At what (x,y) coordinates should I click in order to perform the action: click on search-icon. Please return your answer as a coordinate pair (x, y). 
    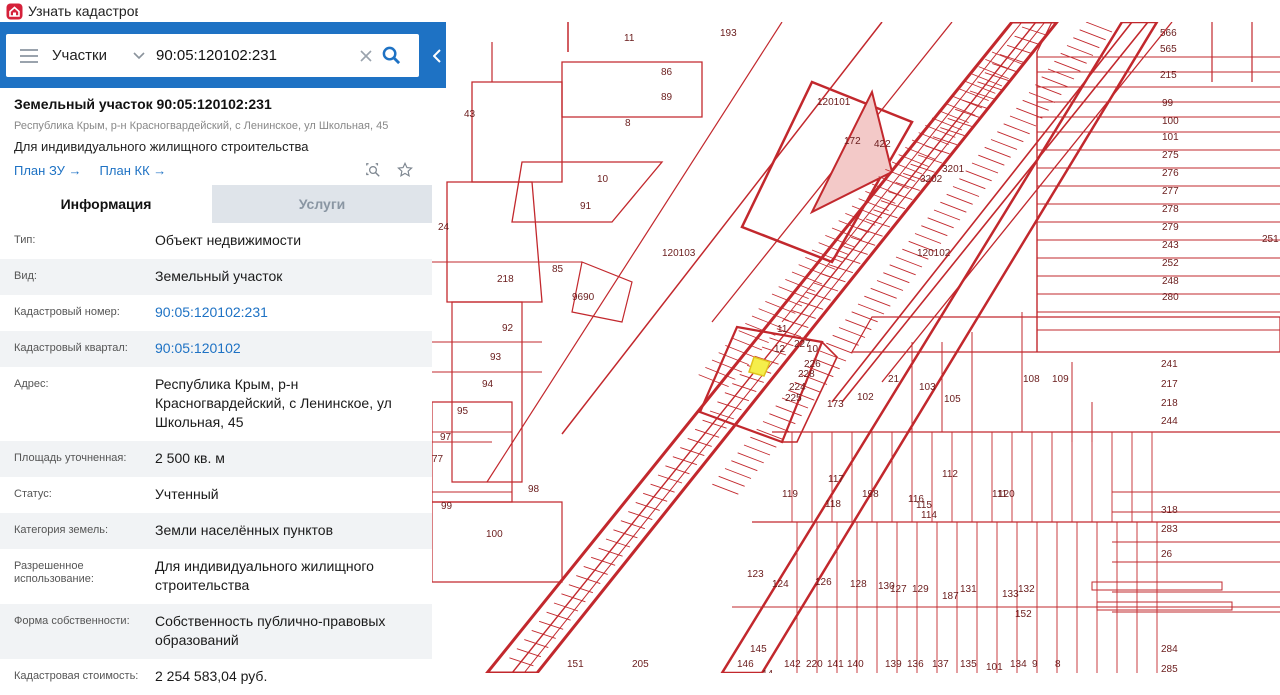
    Looking at the image, I should click on (391, 56).